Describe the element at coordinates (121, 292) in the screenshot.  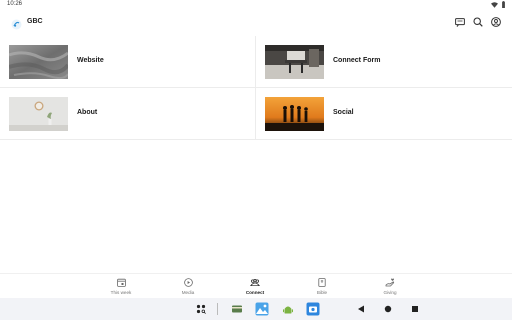
I see `nav-label: This week` at that location.